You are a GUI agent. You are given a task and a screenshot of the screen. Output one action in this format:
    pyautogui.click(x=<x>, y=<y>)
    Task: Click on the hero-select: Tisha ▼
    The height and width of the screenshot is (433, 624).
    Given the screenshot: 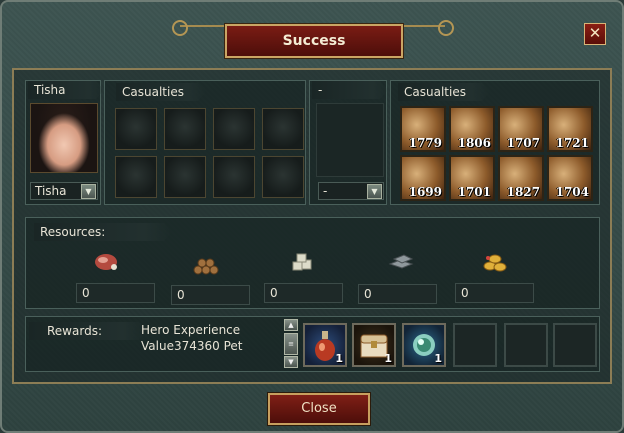 What is the action you would take?
    pyautogui.click(x=64, y=191)
    